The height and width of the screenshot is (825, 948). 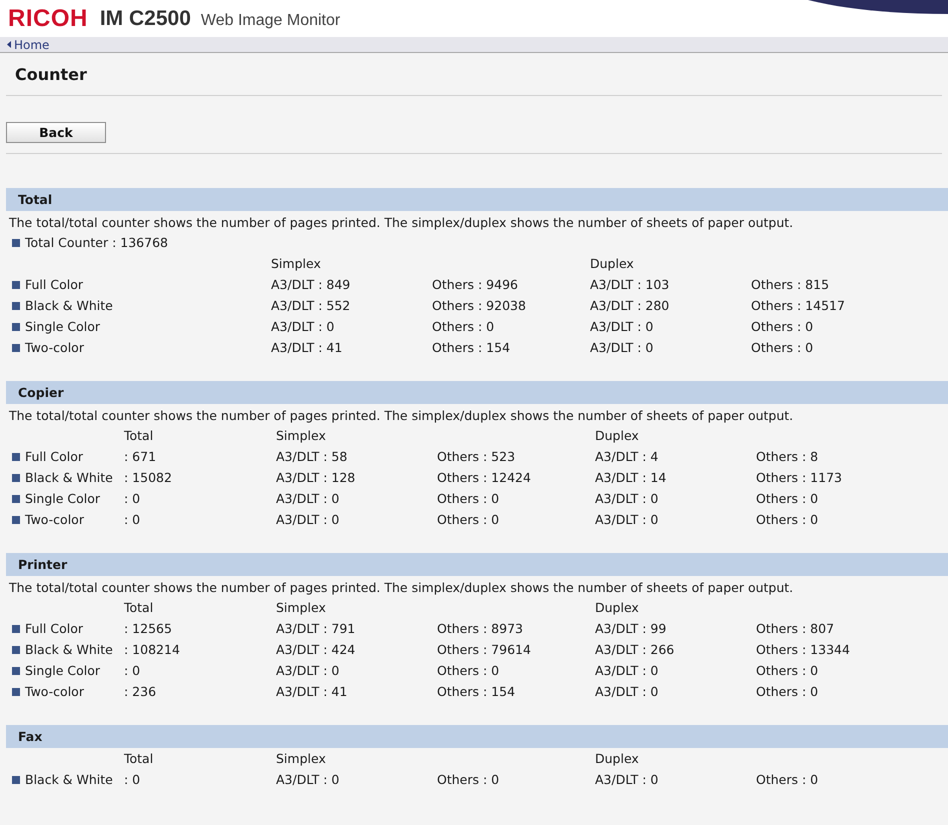 I want to click on caret-icon, so click(x=9, y=44).